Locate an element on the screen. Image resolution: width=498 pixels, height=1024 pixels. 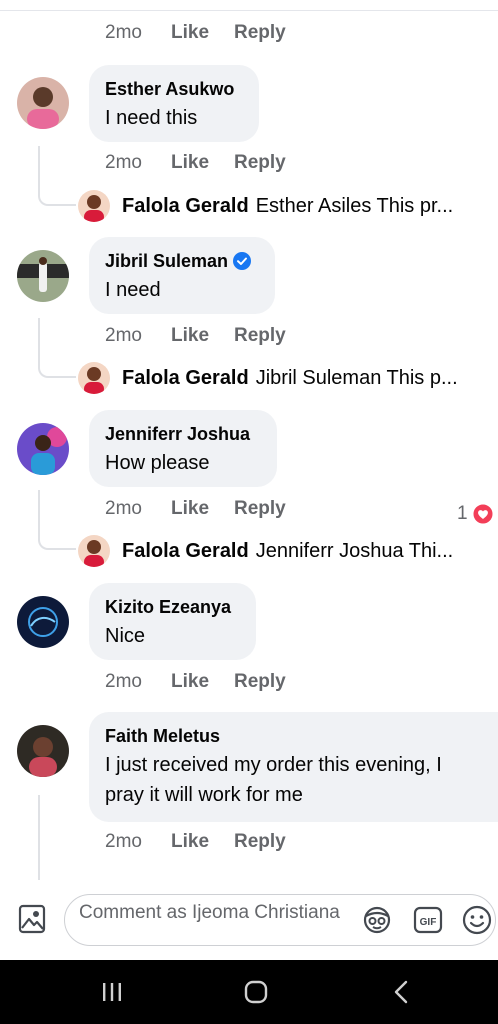
comment-author: Esther Asukwo is located at coordinates (174, 89).